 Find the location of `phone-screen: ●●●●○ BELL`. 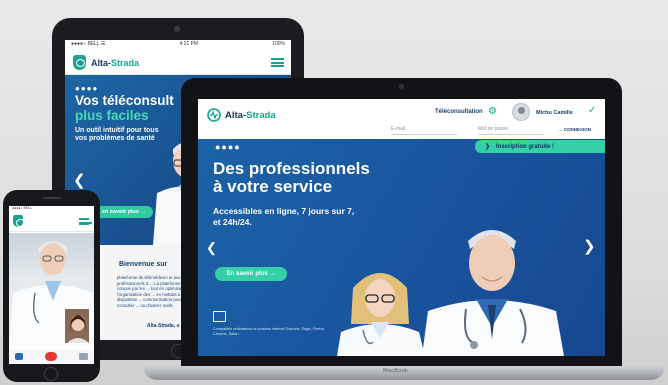

phone-screen: ●●●●○ BELL is located at coordinates (51, 285).